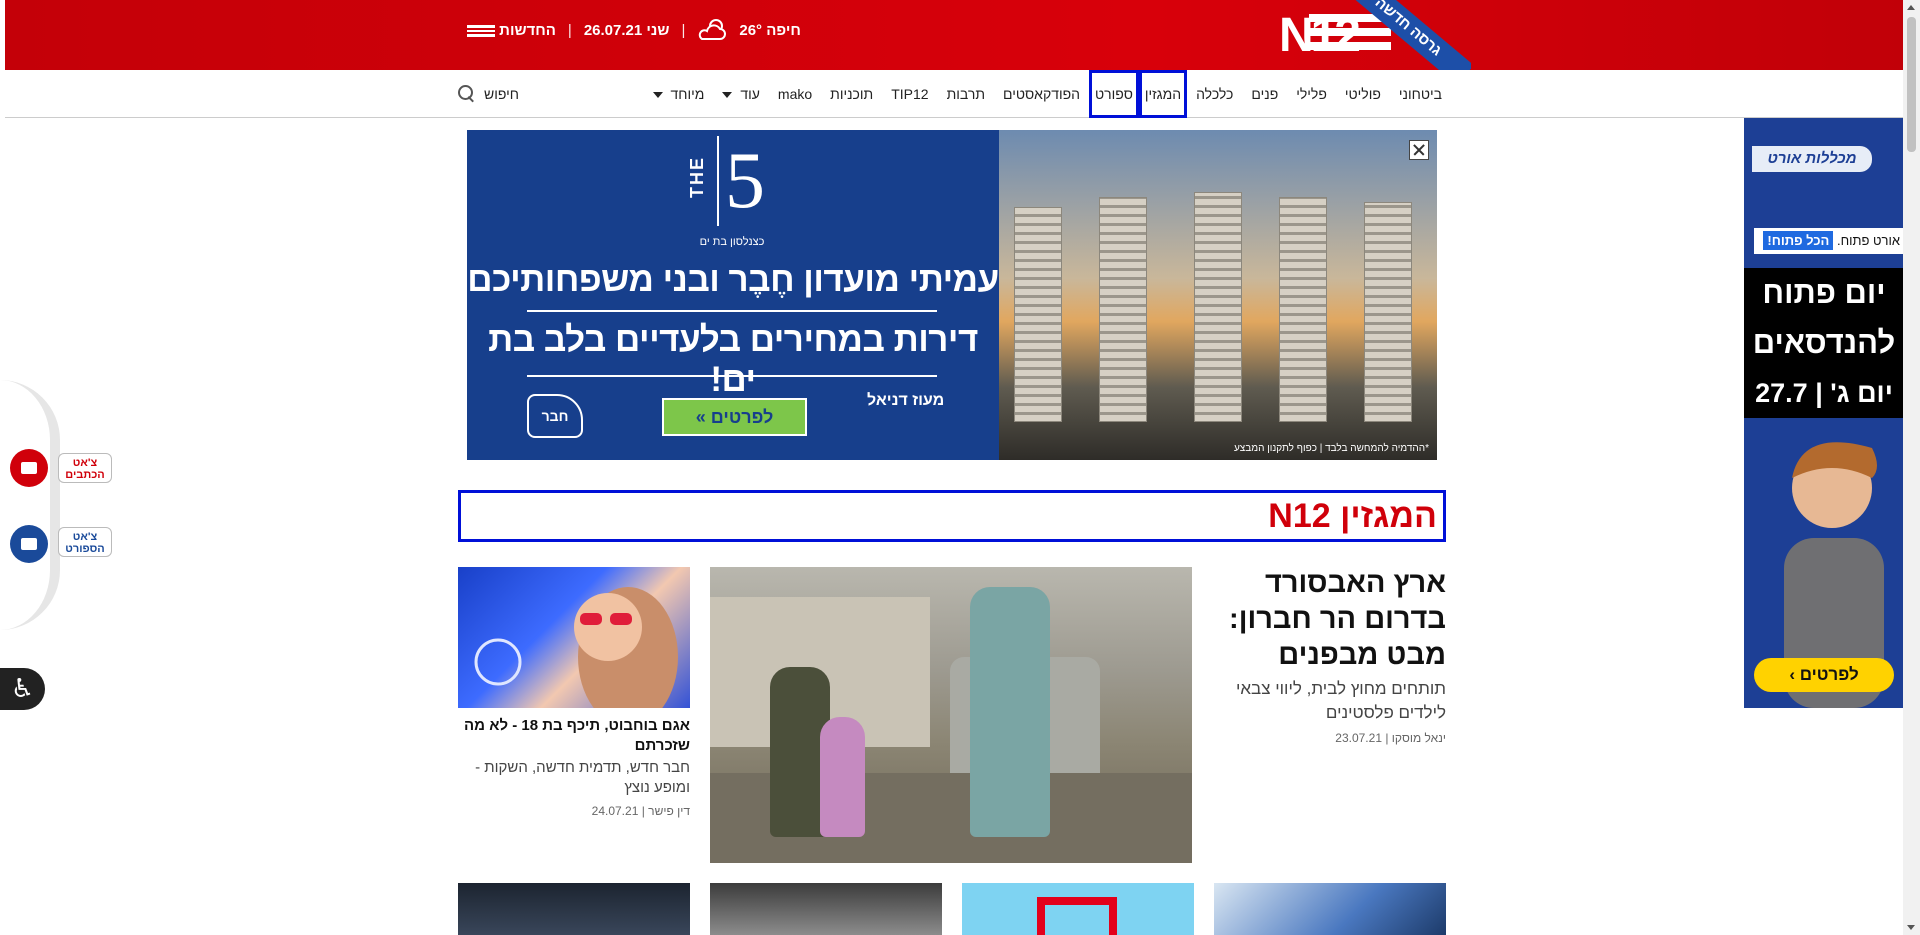  What do you see at coordinates (1824, 343) in the screenshot?
I see `side-ad-line-2: להנדסאים` at bounding box center [1824, 343].